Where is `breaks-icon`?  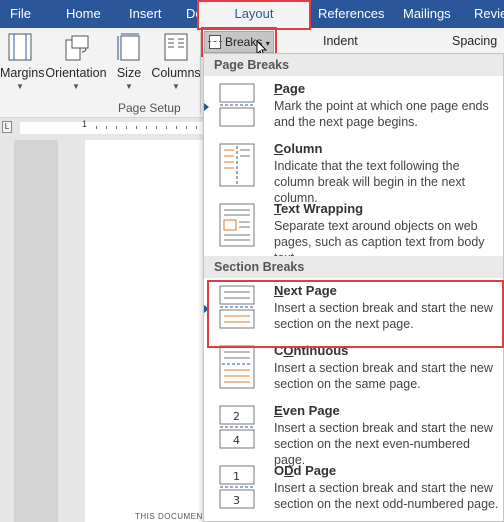 breaks-icon is located at coordinates (215, 42).